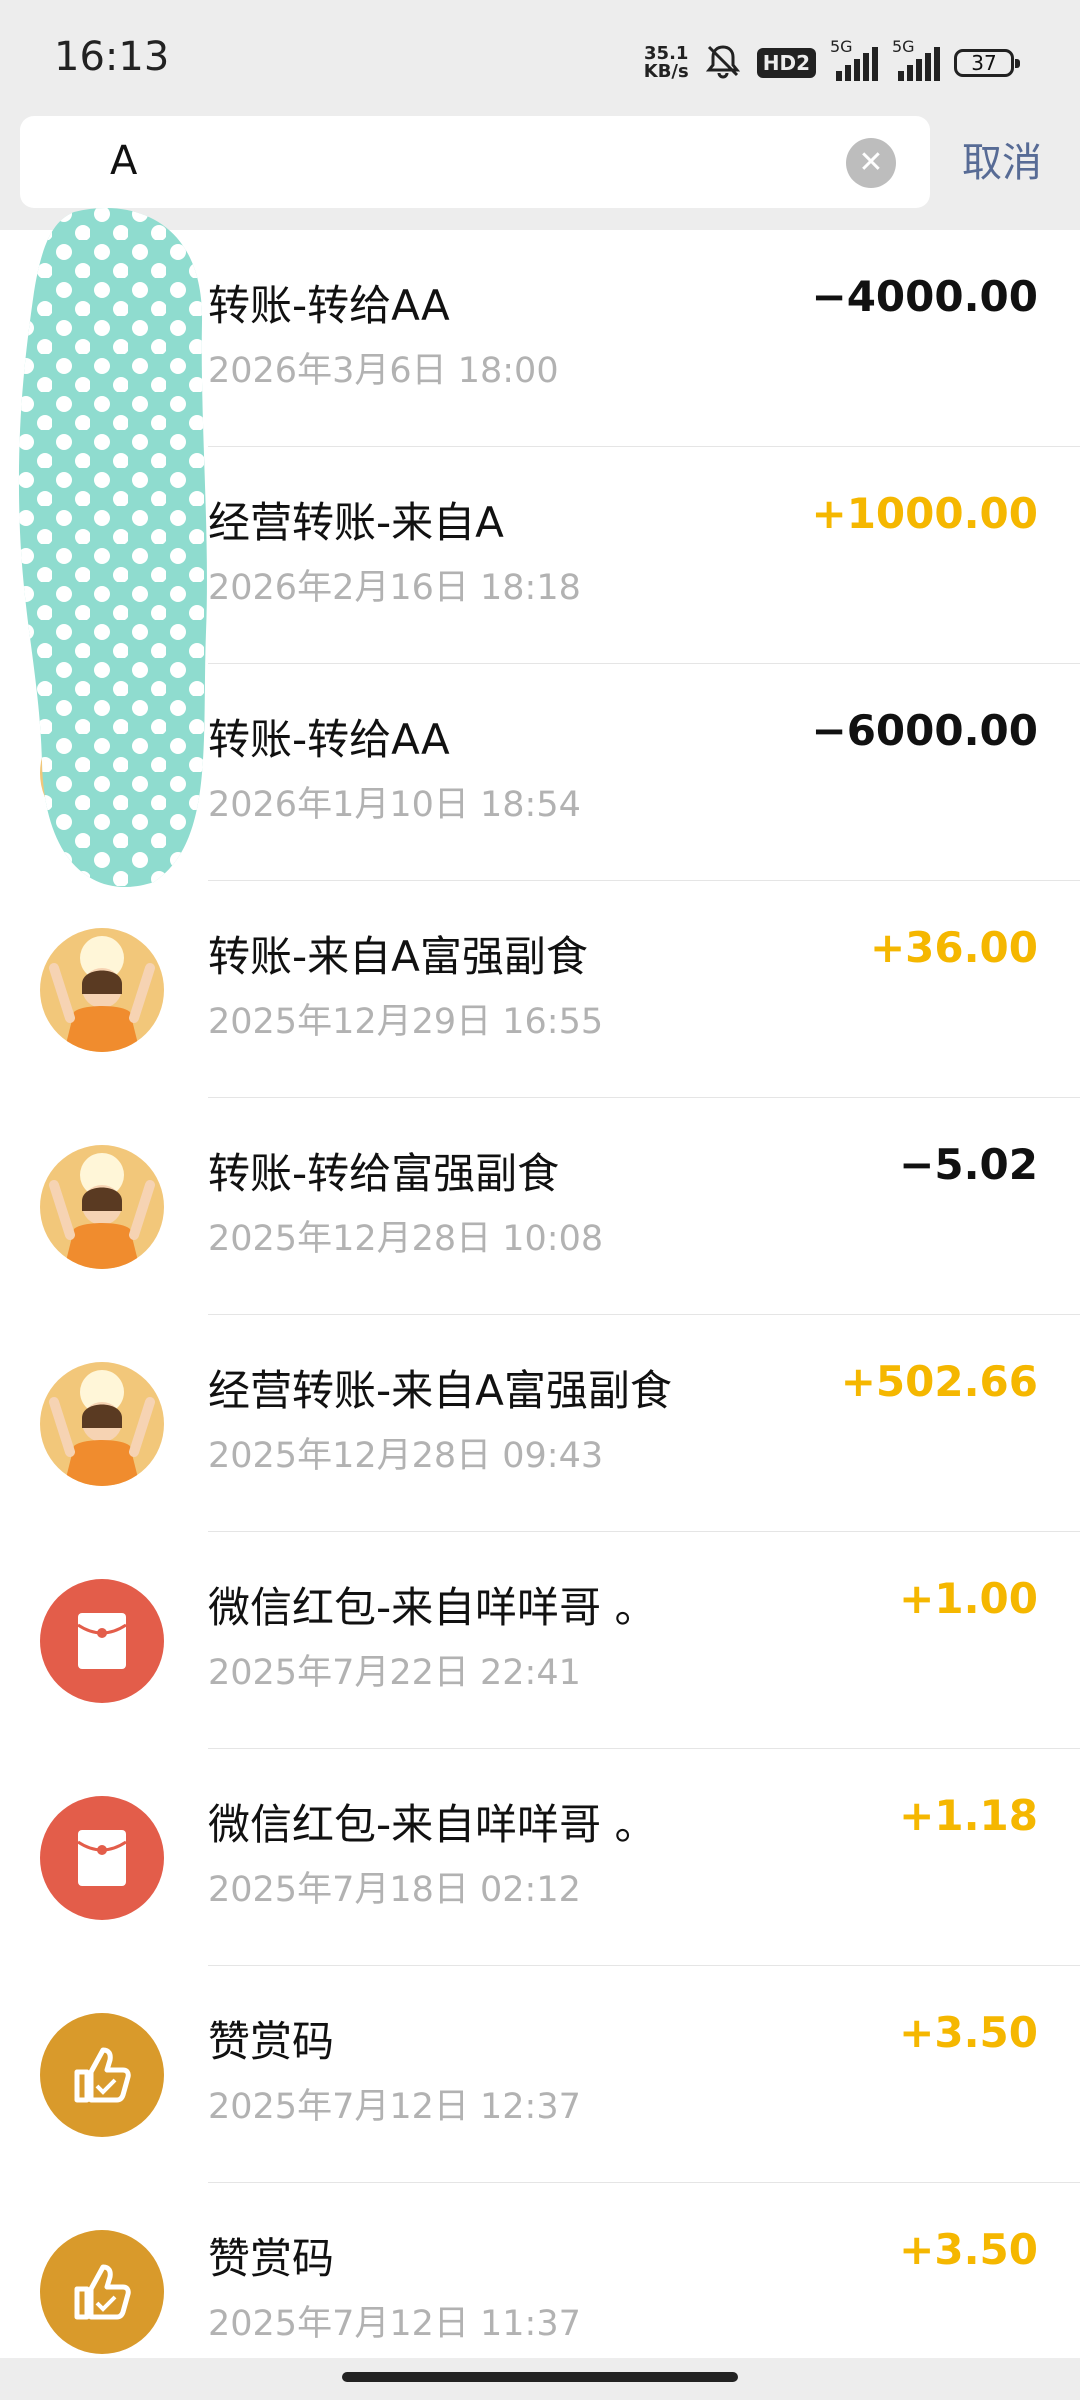  Describe the element at coordinates (394, 2324) in the screenshot. I see `transaction-date: 2025年7月12日 11:37` at that location.